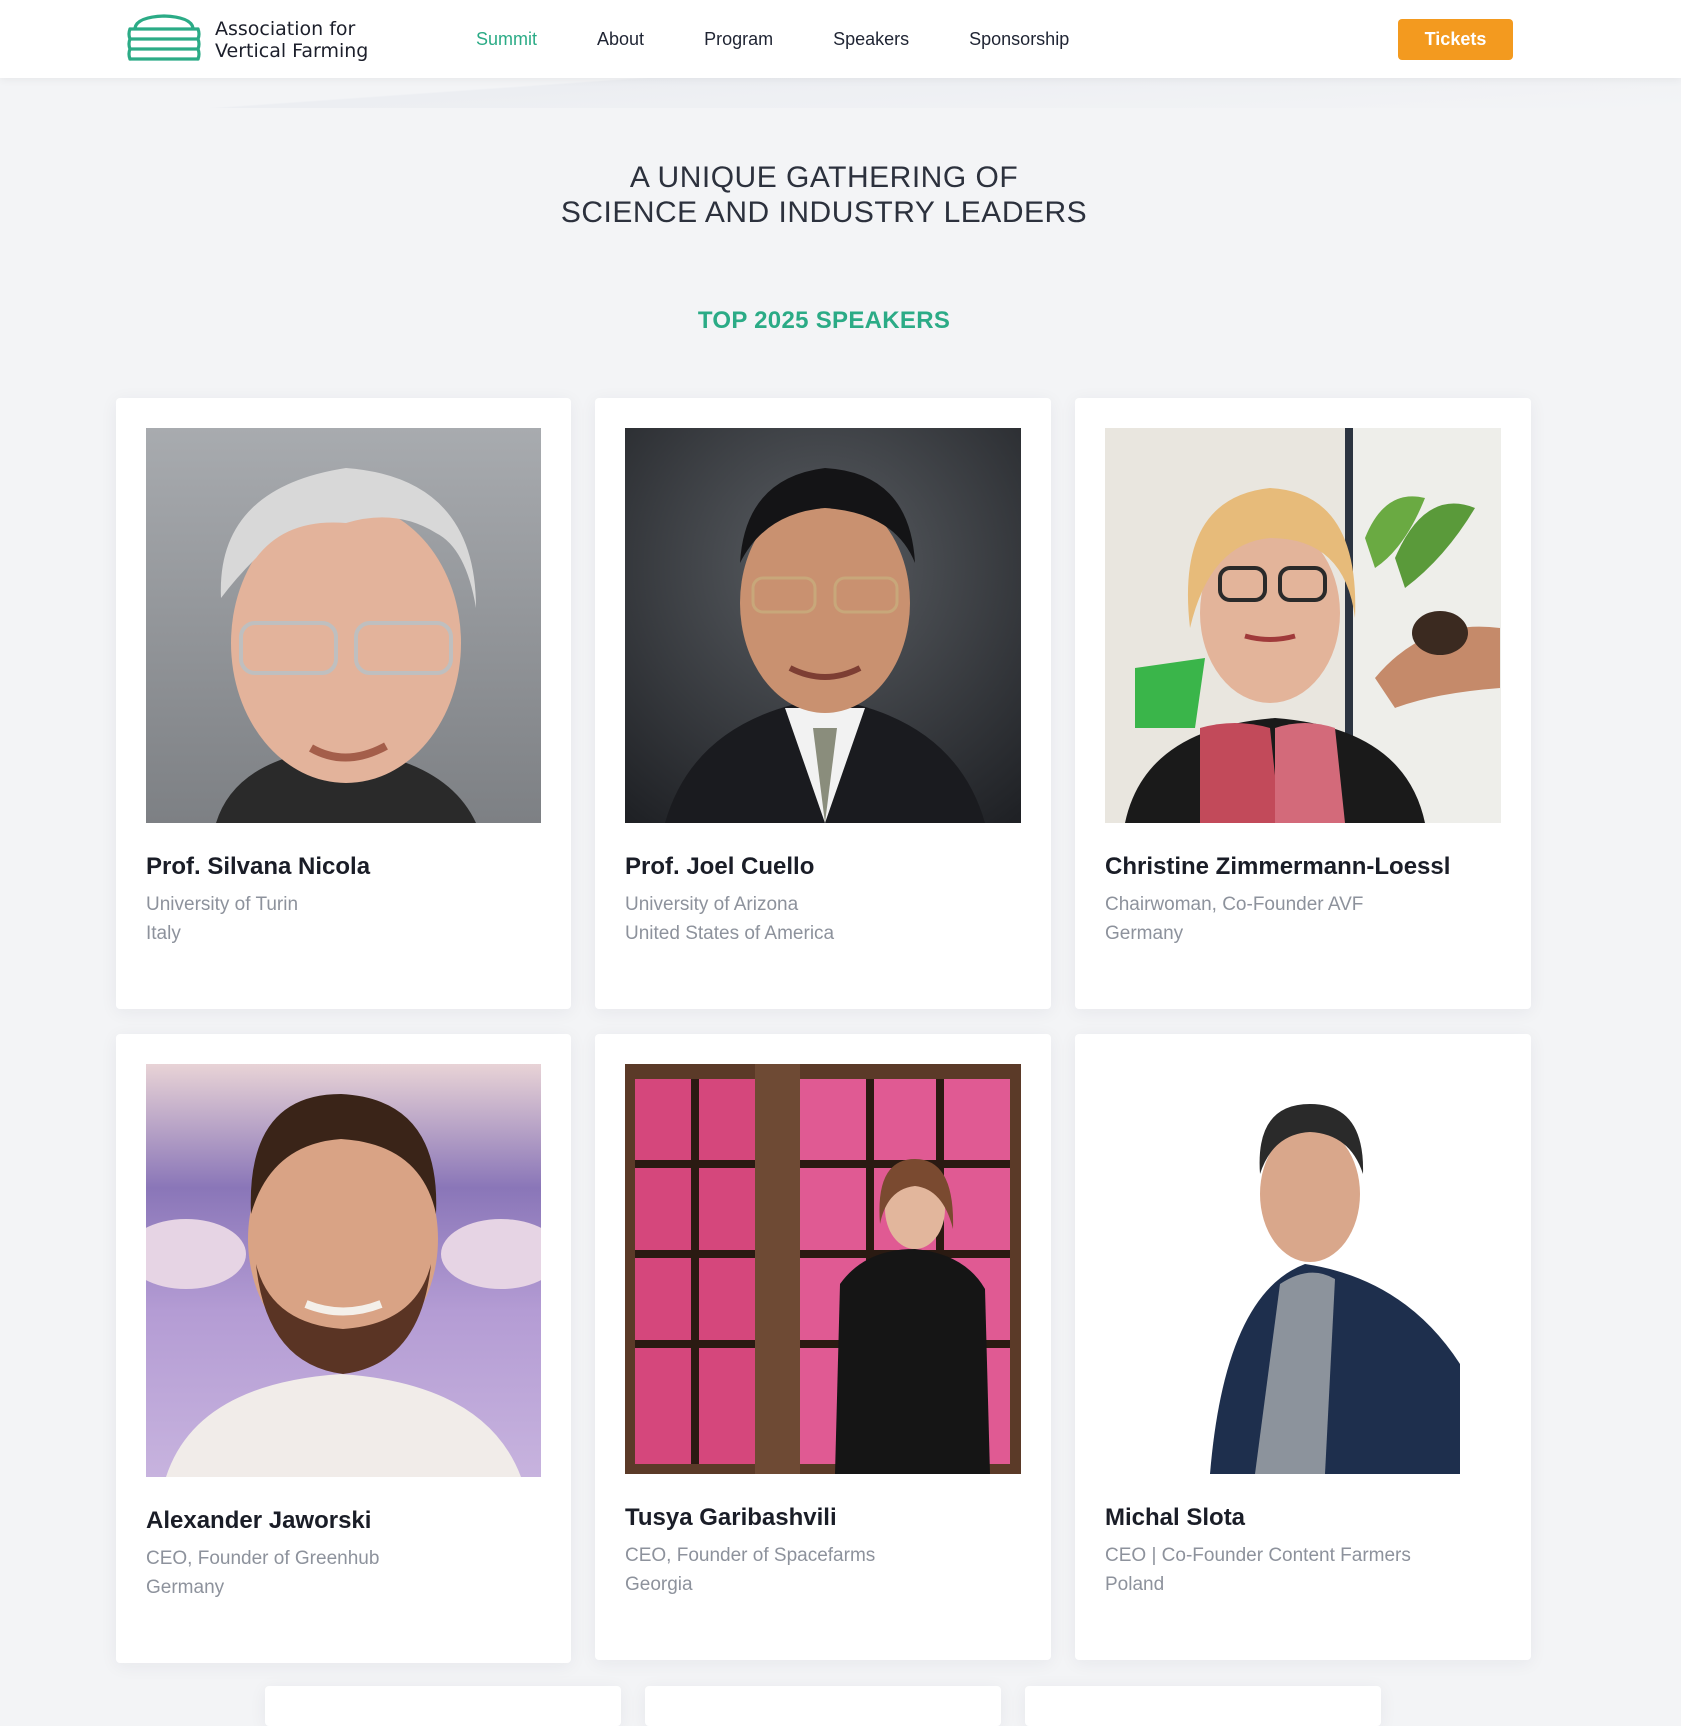  Describe the element at coordinates (659, 1584) in the screenshot. I see `speaker-country: Georgia` at that location.